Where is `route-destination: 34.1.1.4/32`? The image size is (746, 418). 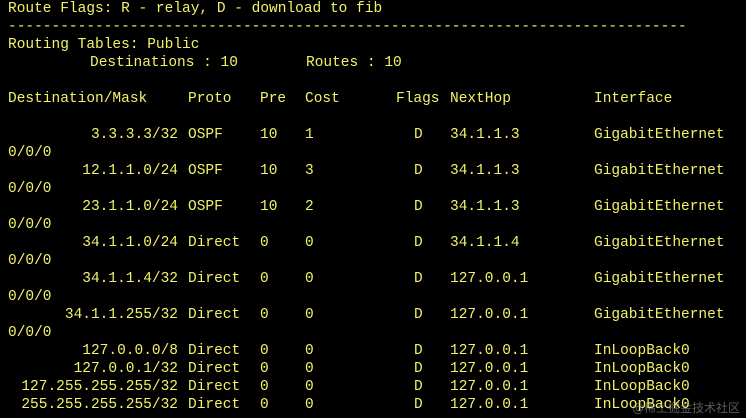
route-destination: 34.1.1.4/32 is located at coordinates (130, 279).